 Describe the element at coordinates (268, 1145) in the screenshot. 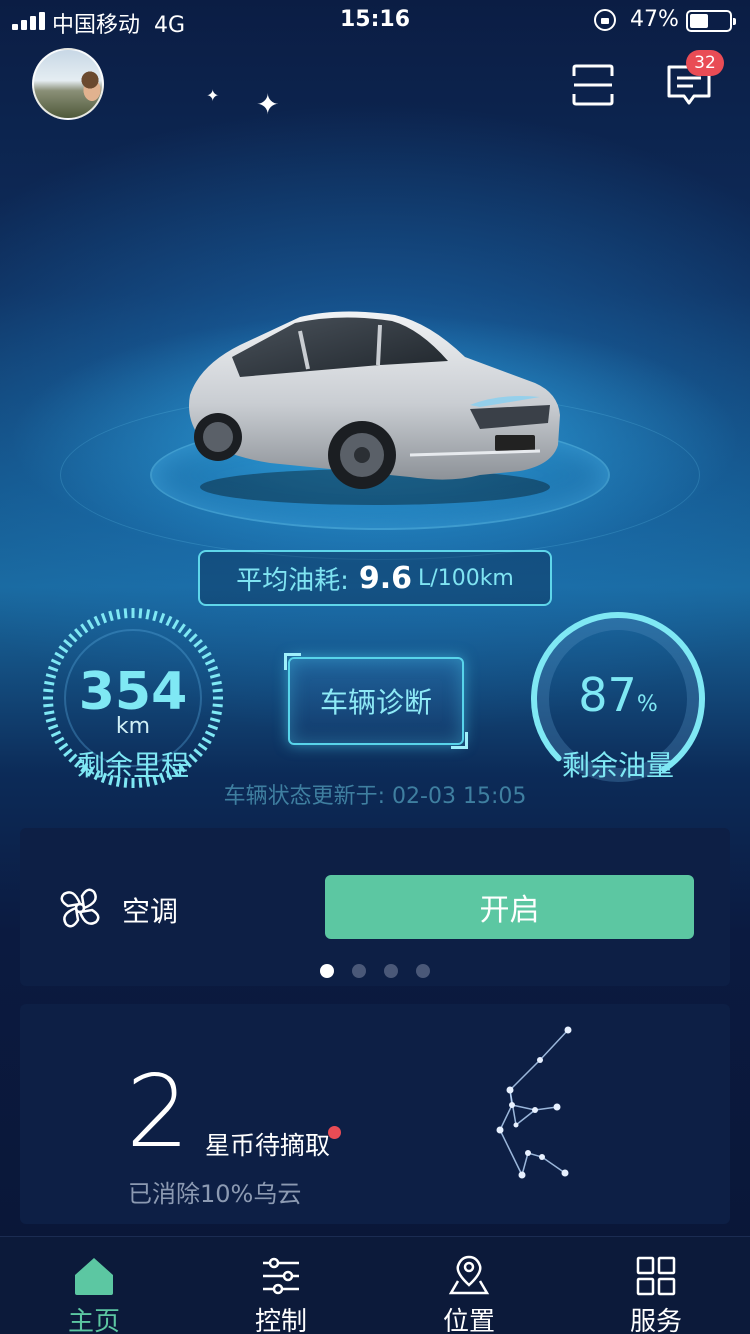

I see `star-coin-title: 星币待摘取` at that location.